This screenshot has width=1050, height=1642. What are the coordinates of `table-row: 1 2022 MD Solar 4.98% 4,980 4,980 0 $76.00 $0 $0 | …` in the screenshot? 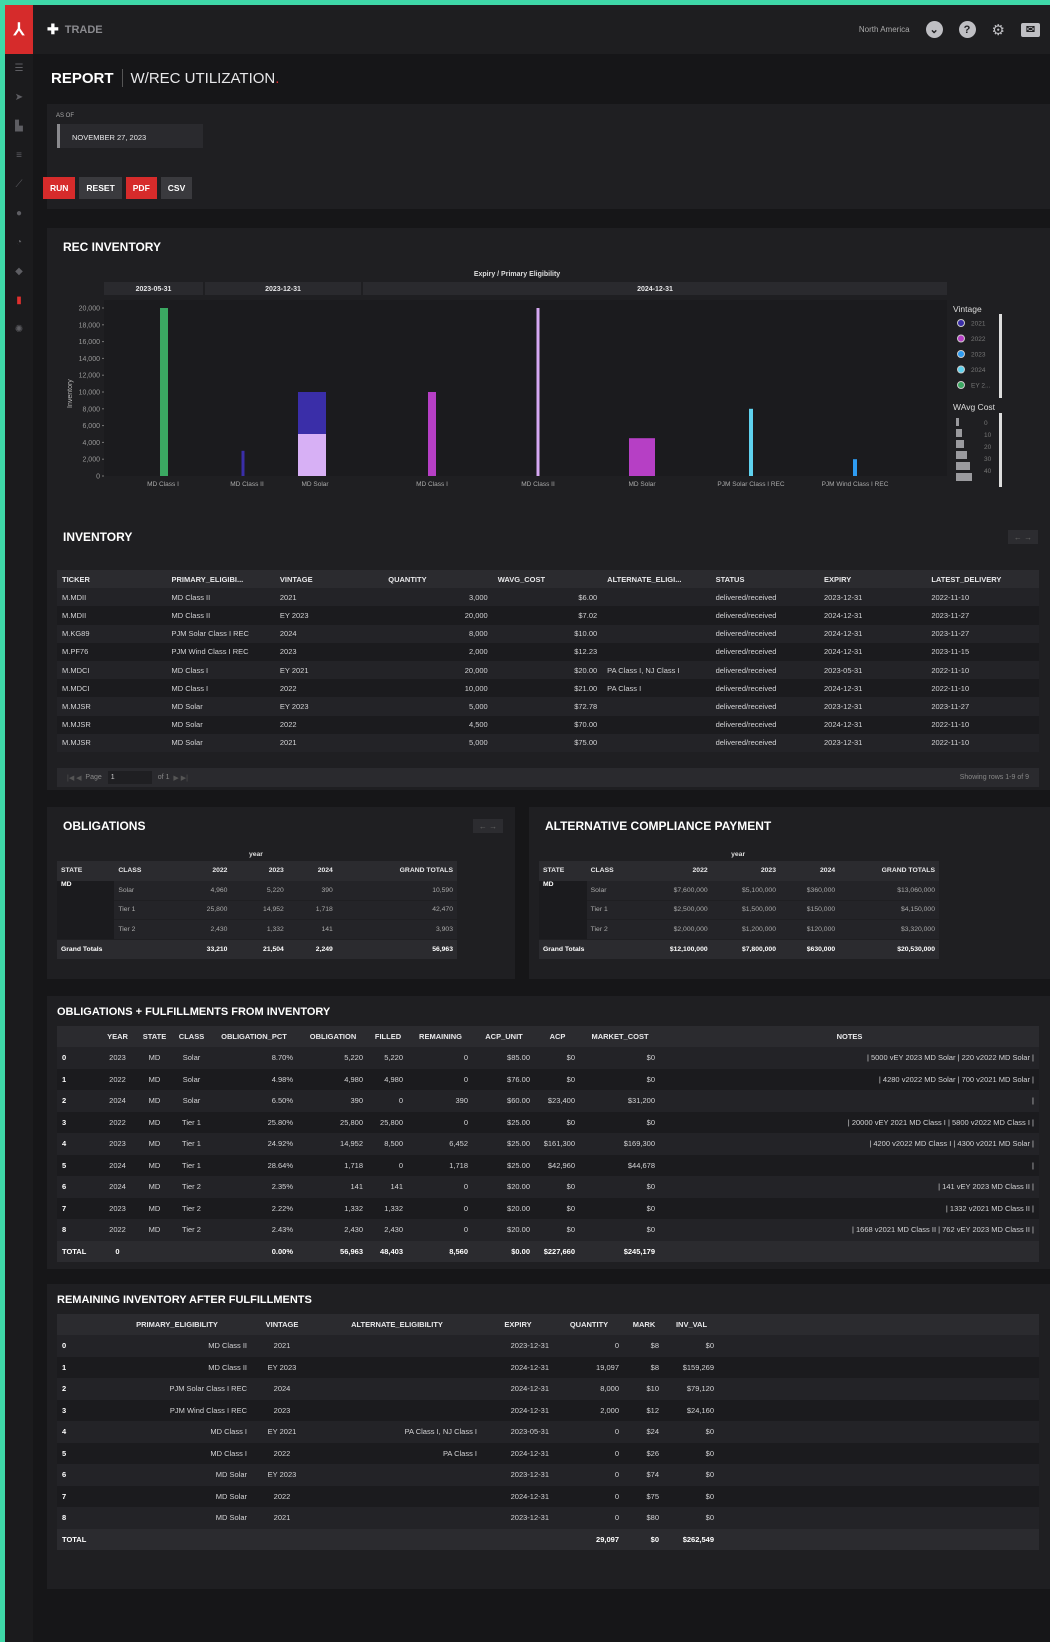 It's located at (548, 1079).